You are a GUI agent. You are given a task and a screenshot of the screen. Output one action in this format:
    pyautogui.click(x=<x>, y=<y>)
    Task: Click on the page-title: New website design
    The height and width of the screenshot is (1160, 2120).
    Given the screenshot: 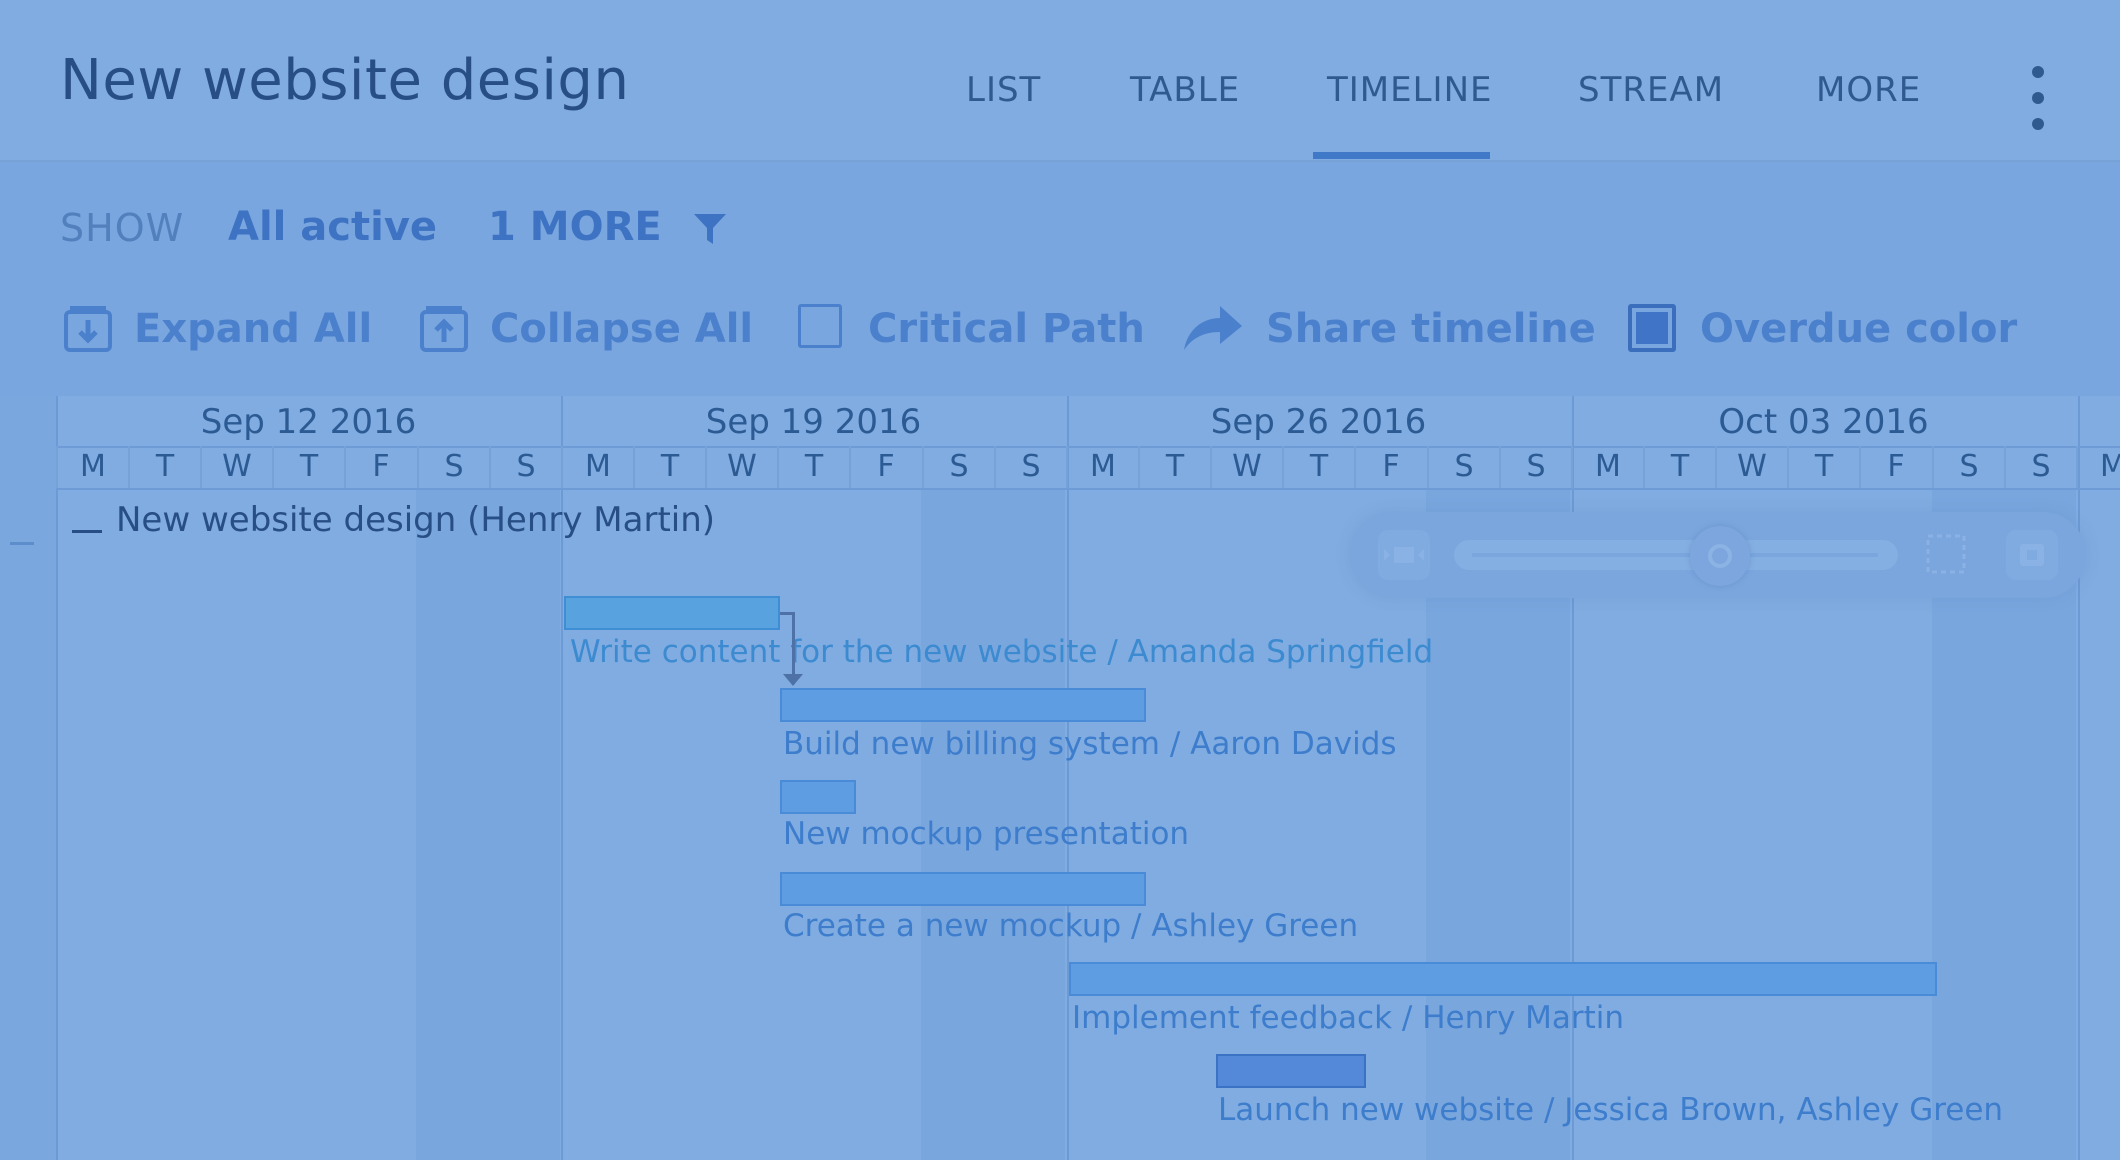 What is the action you would take?
    pyautogui.click(x=345, y=80)
    